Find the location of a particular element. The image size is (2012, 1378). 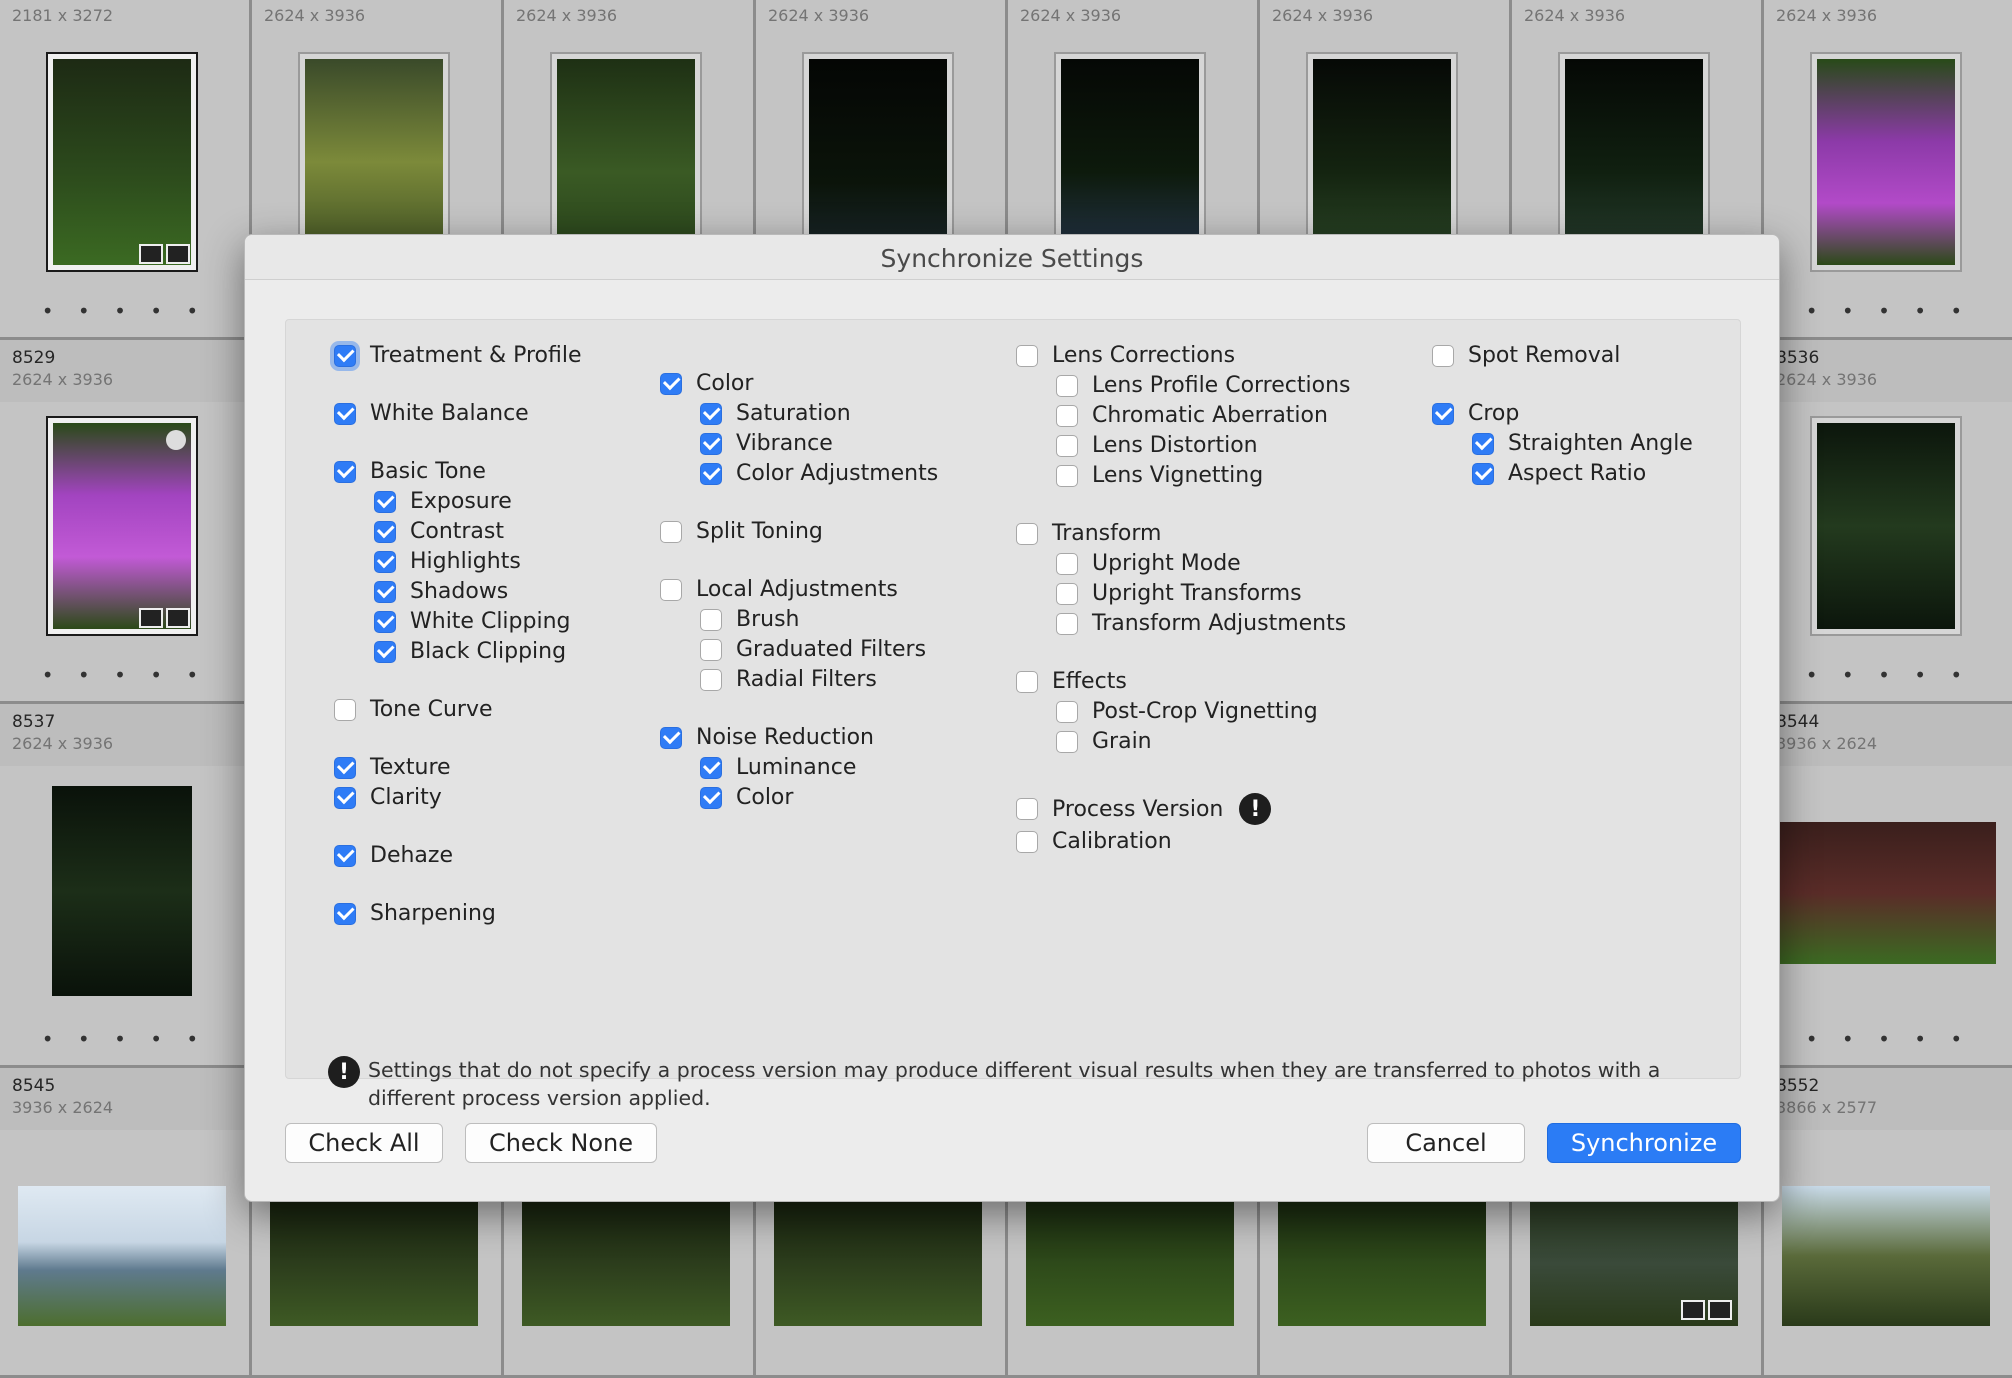

checkbox-graduated-filters: Graduated Filters is located at coordinates (813, 649).